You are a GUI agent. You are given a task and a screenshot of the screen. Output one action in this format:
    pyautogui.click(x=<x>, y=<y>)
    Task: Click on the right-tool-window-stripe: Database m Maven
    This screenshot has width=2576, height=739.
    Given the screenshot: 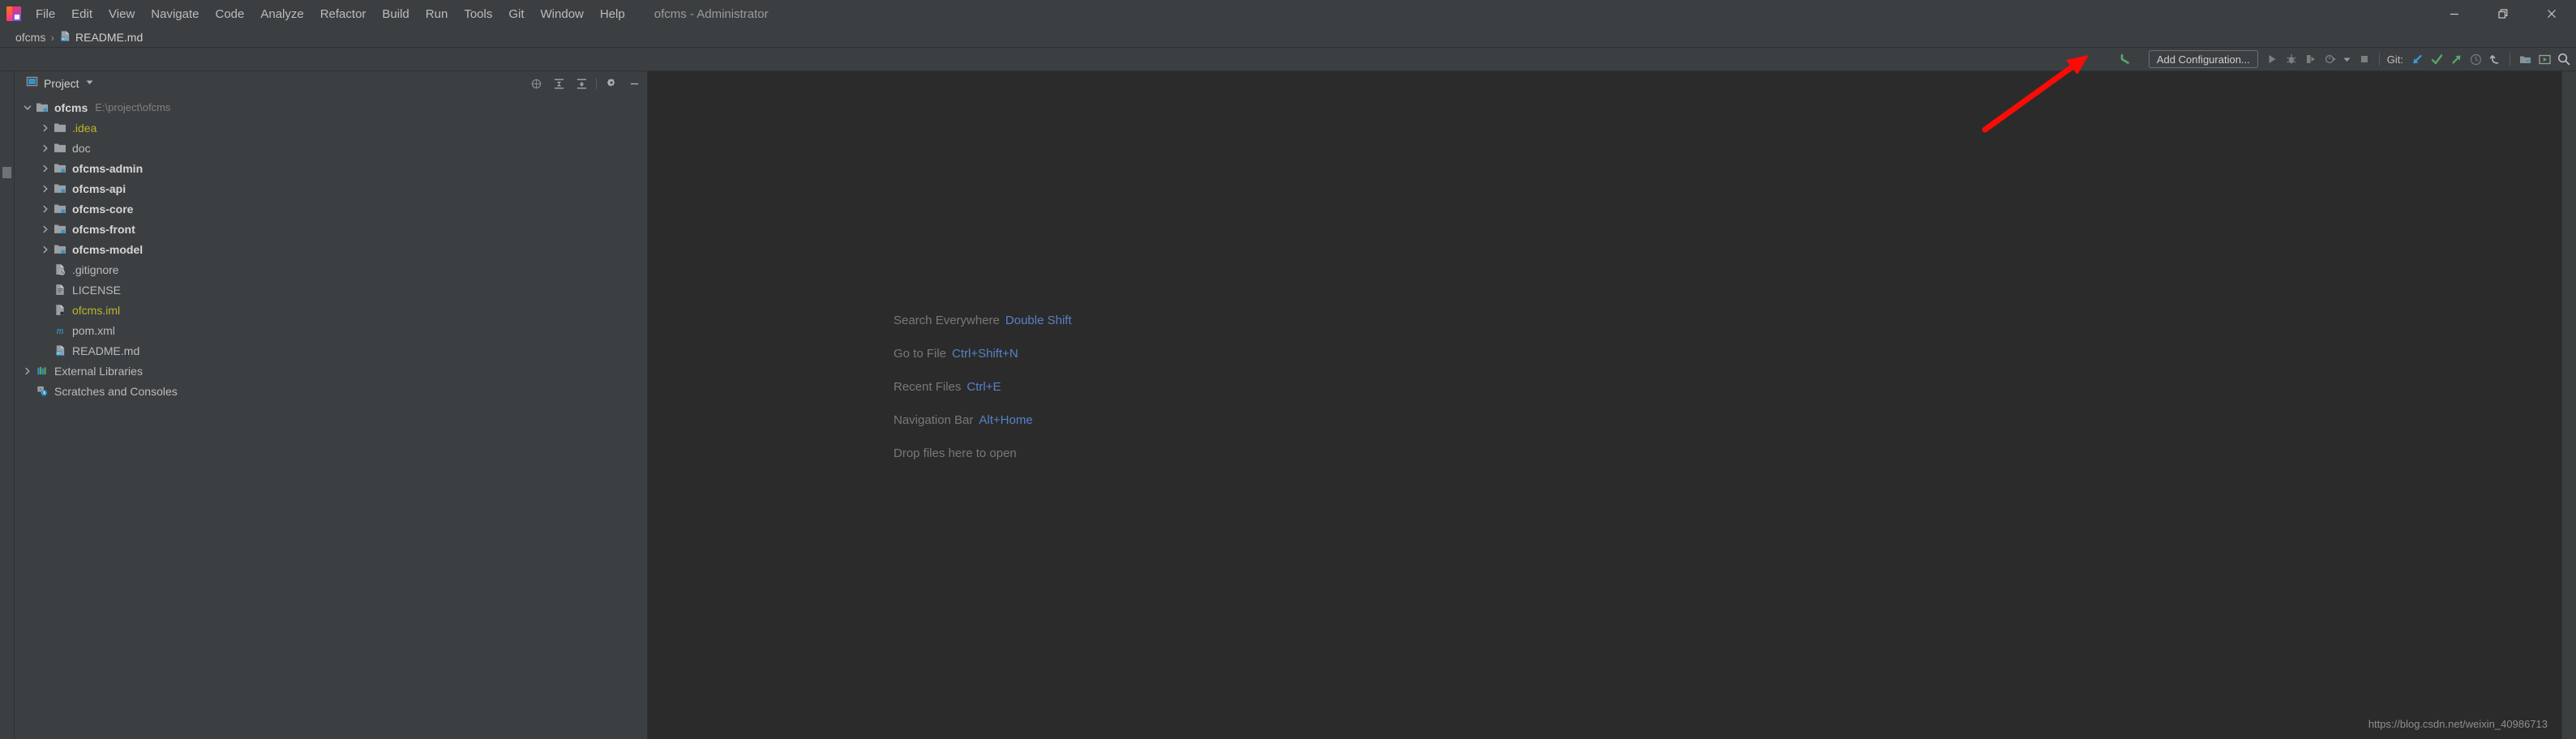 What is the action you would take?
    pyautogui.click(x=2568, y=405)
    